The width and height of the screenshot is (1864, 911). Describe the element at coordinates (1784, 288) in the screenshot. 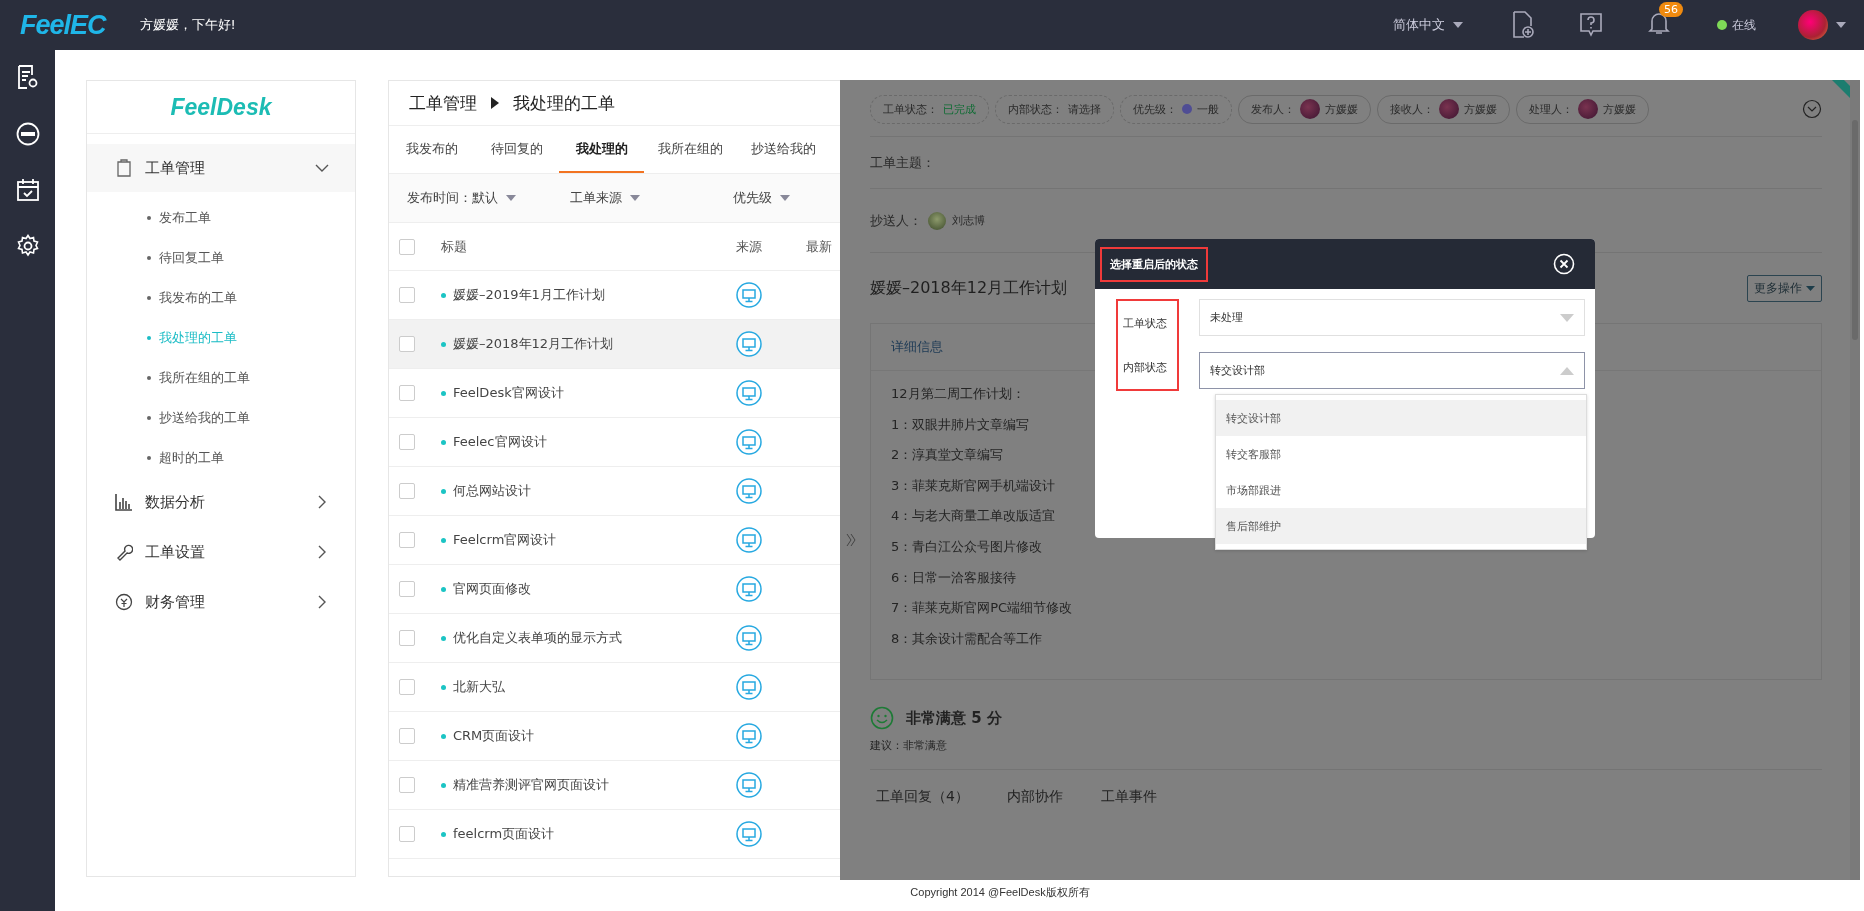

I see `more-actions-button: 更多操作` at that location.